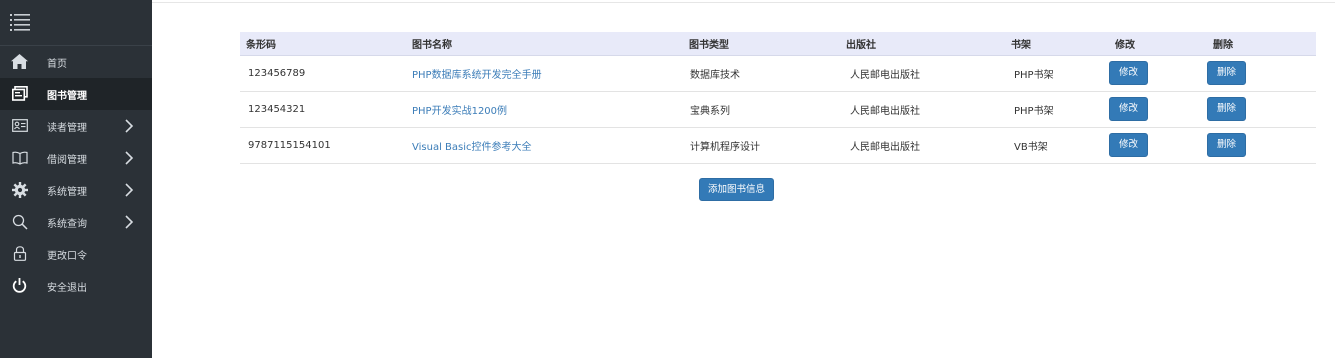 Image resolution: width=1335 pixels, height=358 pixels. What do you see at coordinates (544, 44) in the screenshot?
I see `column-header-book-name: 图书名称` at bounding box center [544, 44].